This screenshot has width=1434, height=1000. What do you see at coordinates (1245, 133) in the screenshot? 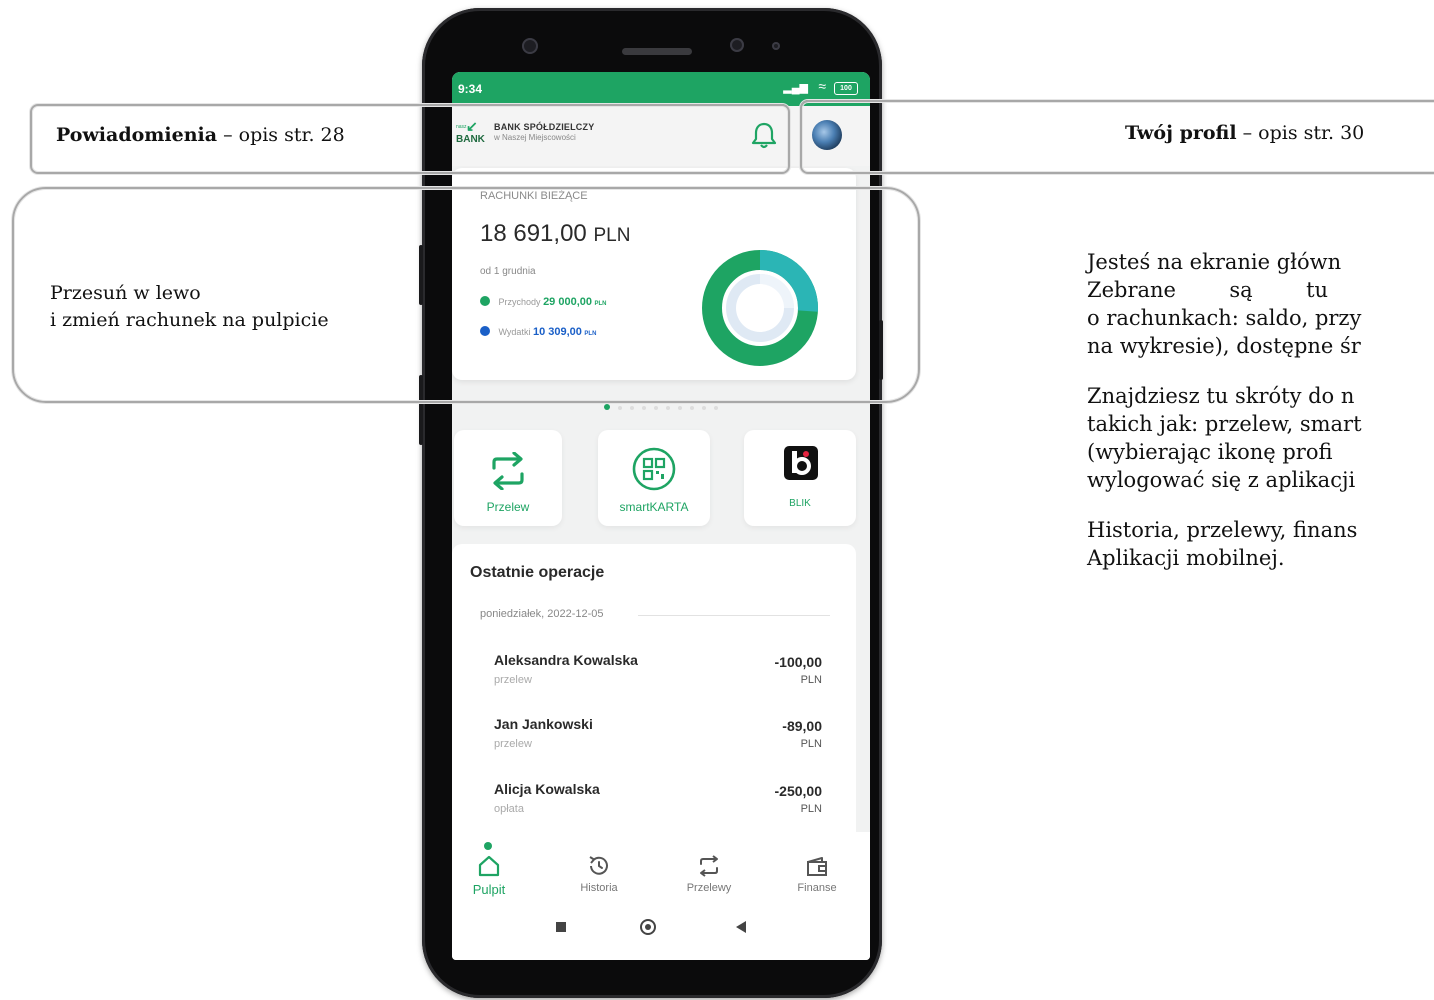
I see `profile-callout: Twój profil – opis str. 30` at bounding box center [1245, 133].